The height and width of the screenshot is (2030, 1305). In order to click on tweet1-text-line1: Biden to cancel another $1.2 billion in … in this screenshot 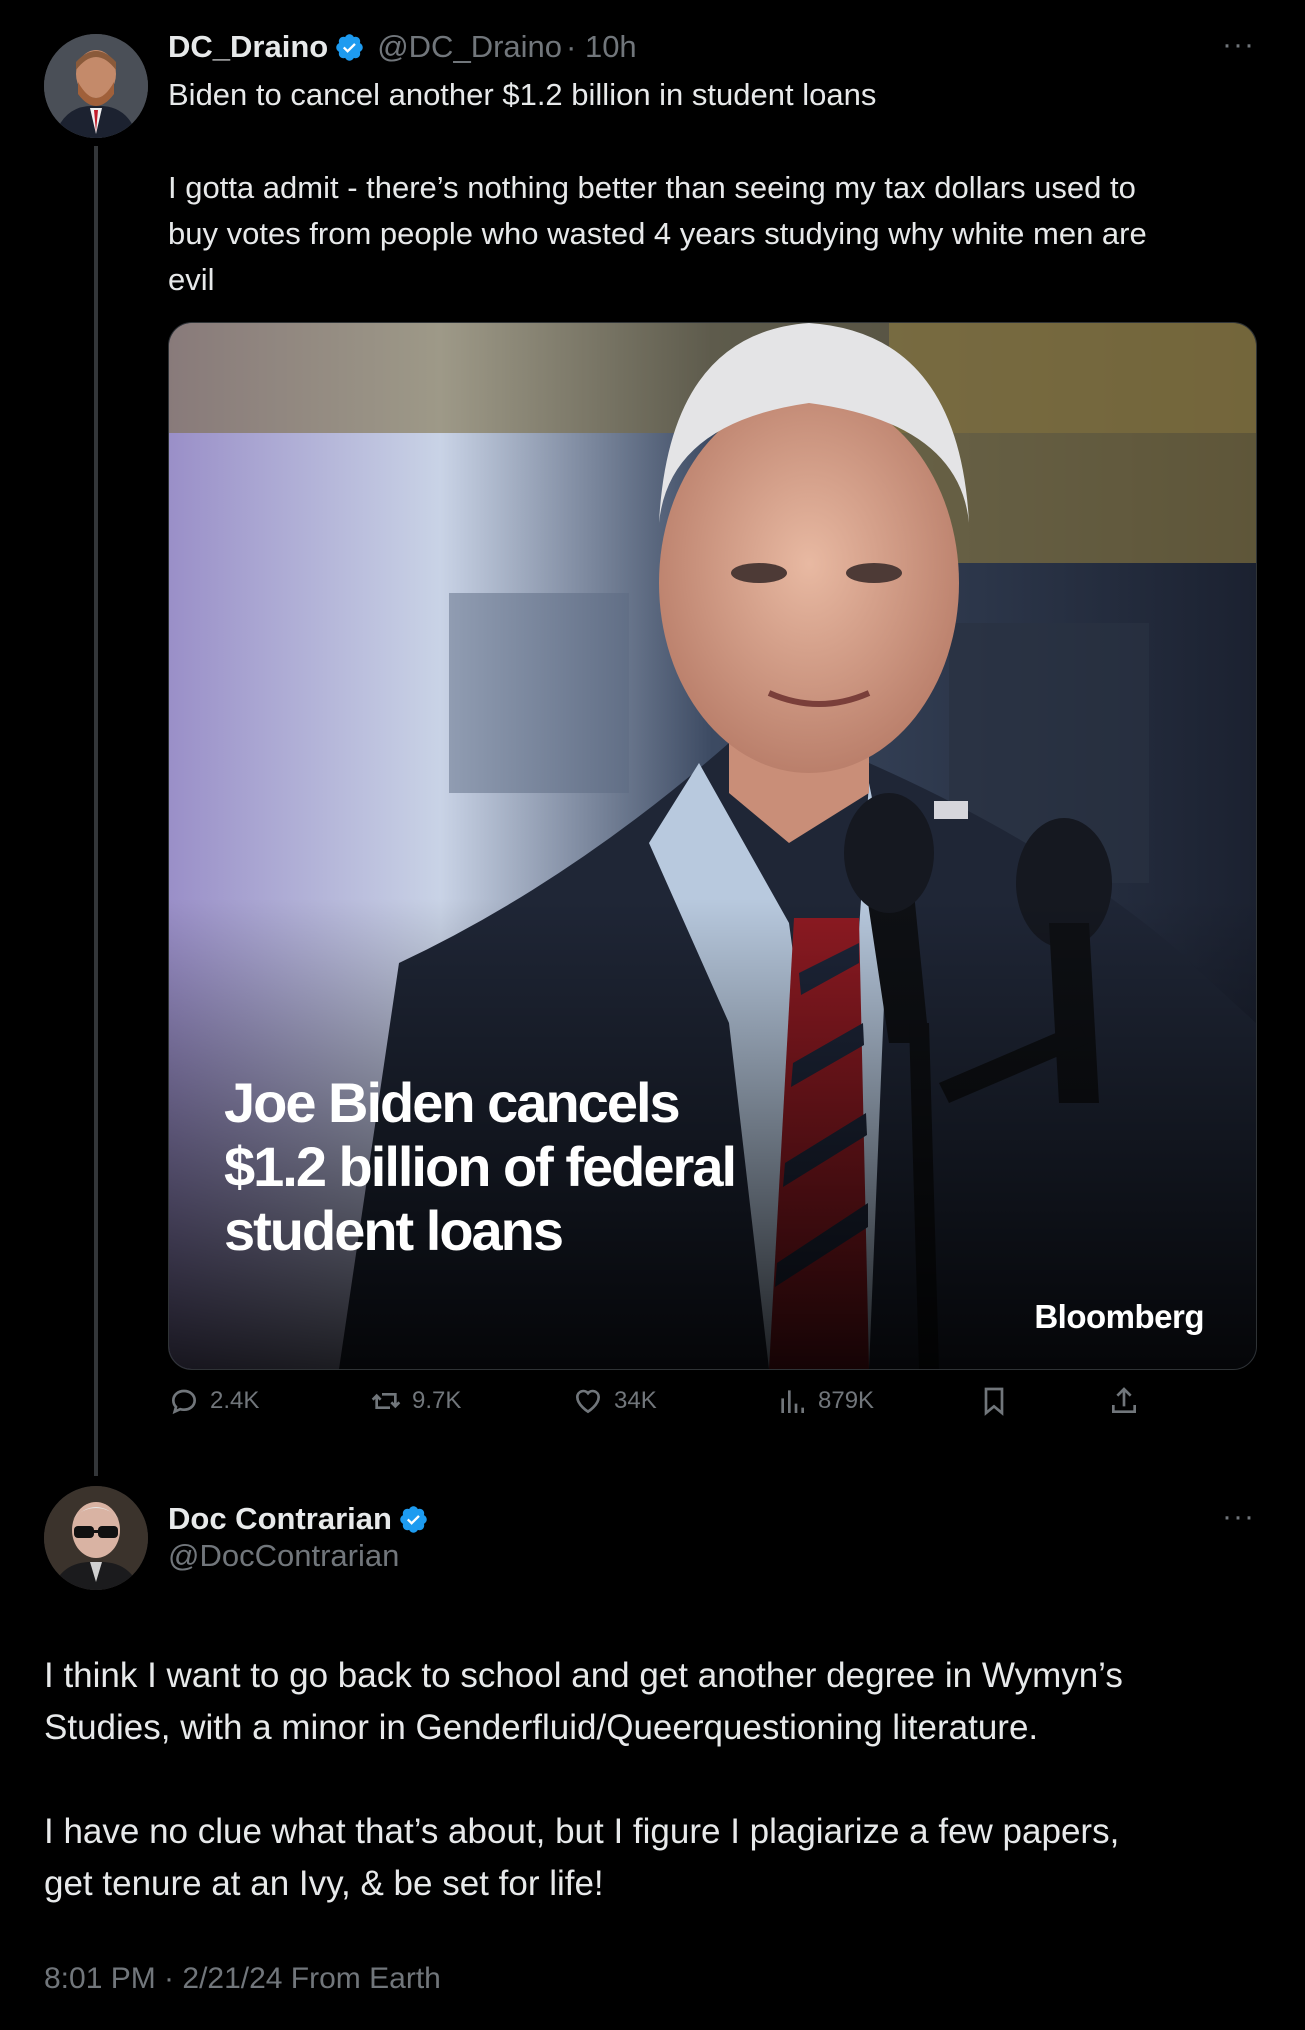, I will do `click(522, 94)`.